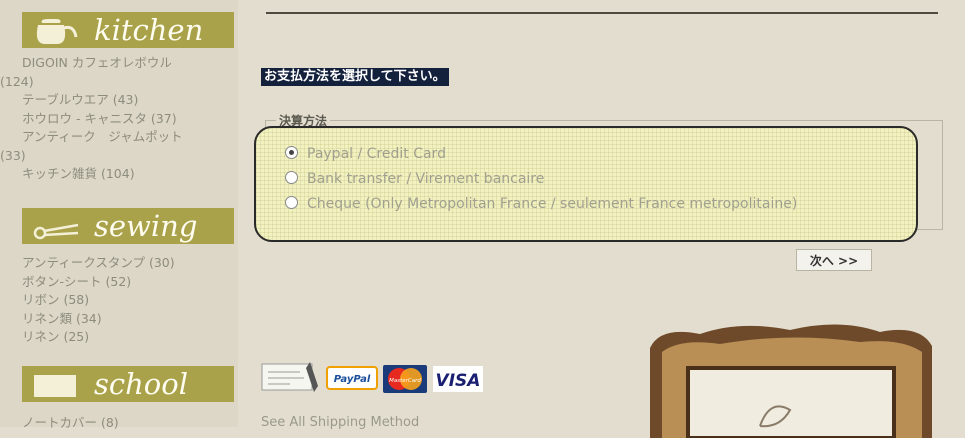 The image size is (965, 438). What do you see at coordinates (102, 100) in the screenshot?
I see `sidebar-item-tableware: テーブルウエア (43)` at bounding box center [102, 100].